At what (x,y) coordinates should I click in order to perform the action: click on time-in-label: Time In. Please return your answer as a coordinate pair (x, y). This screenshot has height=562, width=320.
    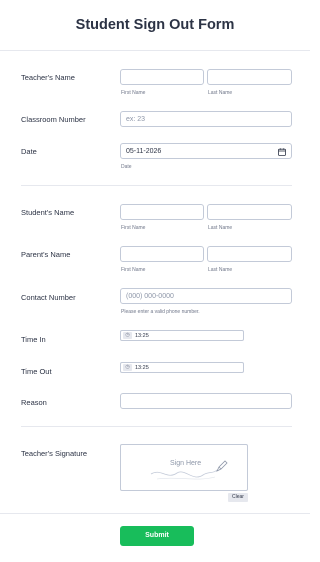
    Looking at the image, I should click on (33, 339).